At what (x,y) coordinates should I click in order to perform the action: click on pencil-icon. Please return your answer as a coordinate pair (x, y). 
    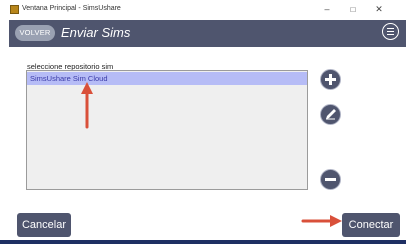
    Looking at the image, I should click on (331, 114).